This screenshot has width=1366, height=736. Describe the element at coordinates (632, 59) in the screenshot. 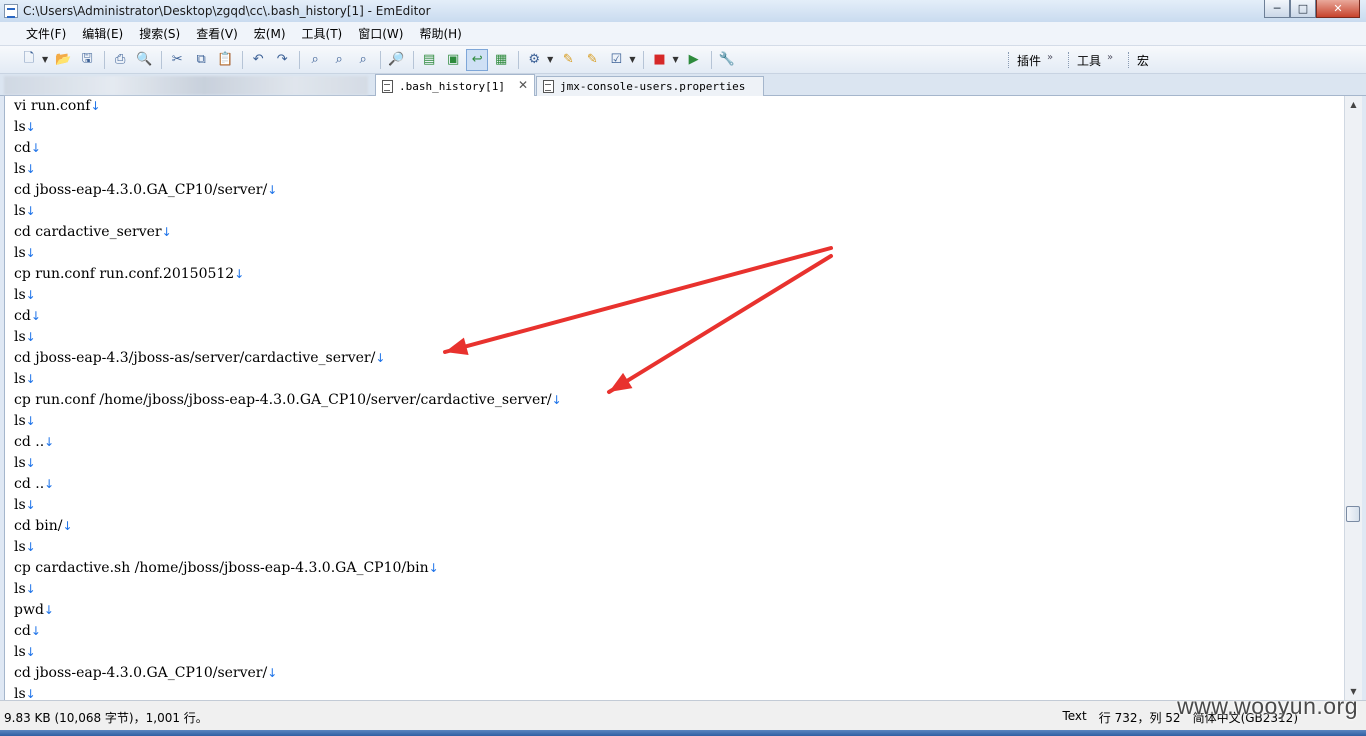

I see `check-dropdown-icon: ▼` at that location.